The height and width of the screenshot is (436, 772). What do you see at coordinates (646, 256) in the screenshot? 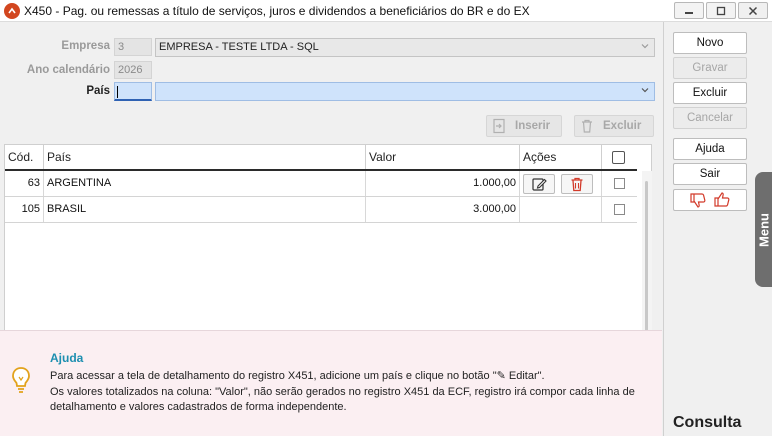
I see `scrollbar-thumb` at bounding box center [646, 256].